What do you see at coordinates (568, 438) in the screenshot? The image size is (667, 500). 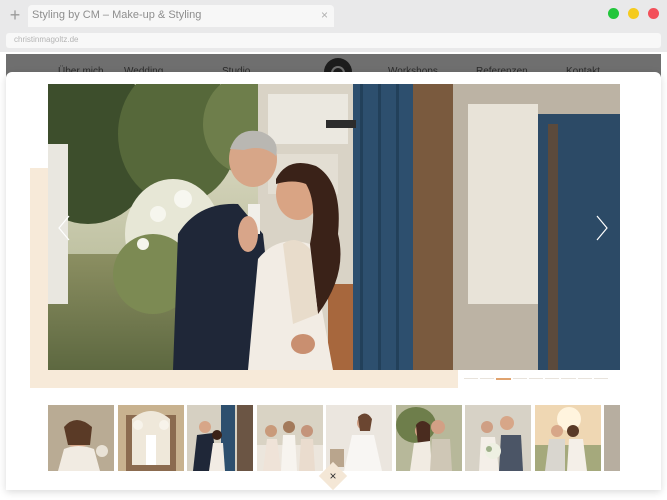 I see `couple-sunset-thumb` at bounding box center [568, 438].